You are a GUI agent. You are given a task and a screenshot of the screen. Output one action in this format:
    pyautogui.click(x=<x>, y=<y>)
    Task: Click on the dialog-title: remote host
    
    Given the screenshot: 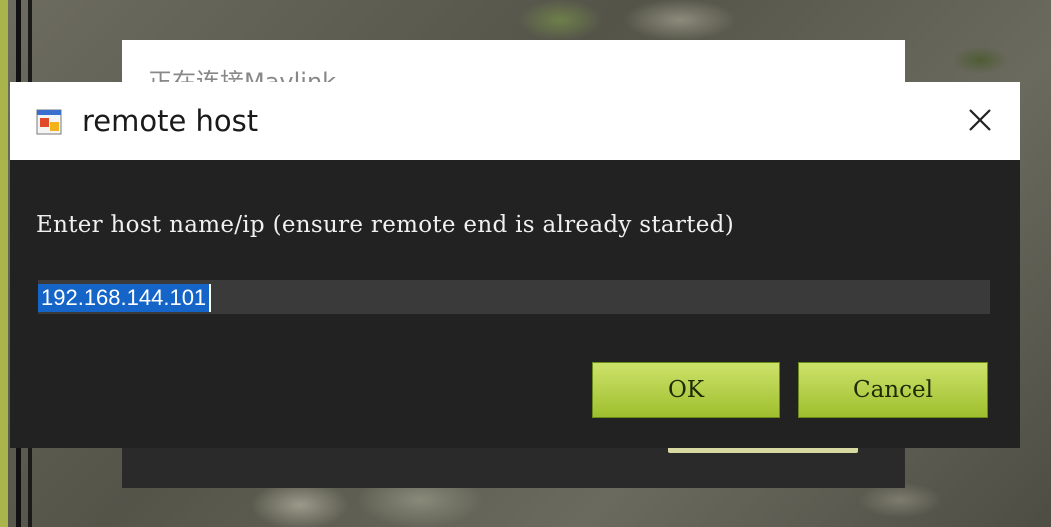 What is the action you would take?
    pyautogui.click(x=170, y=121)
    